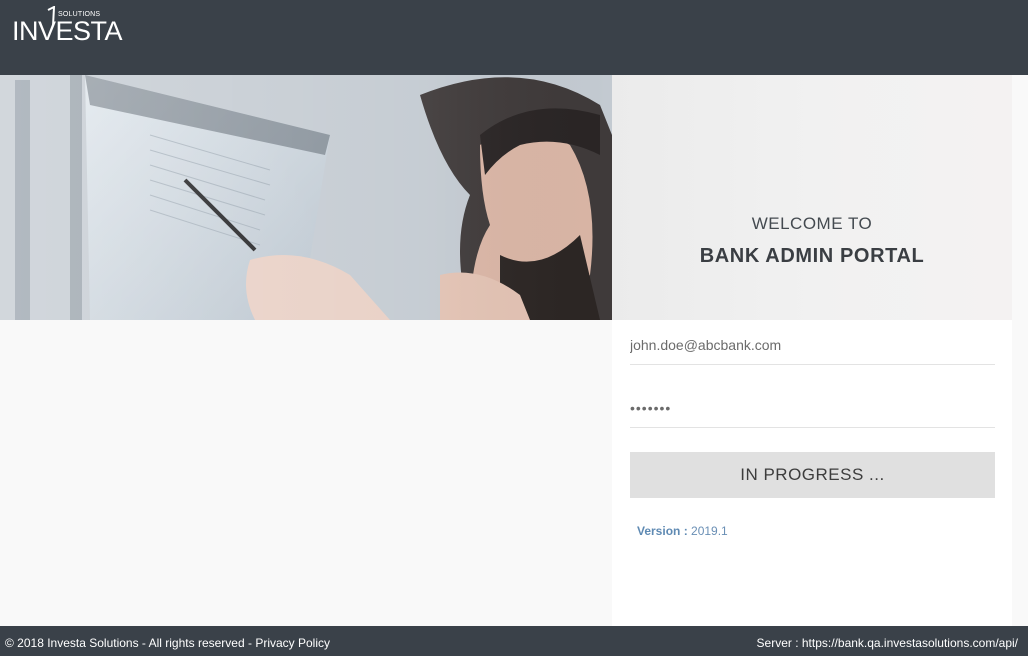 This screenshot has width=1028, height=656. Describe the element at coordinates (812, 256) in the screenshot. I see `portal-title: BANK ADMIN PORTAL` at that location.